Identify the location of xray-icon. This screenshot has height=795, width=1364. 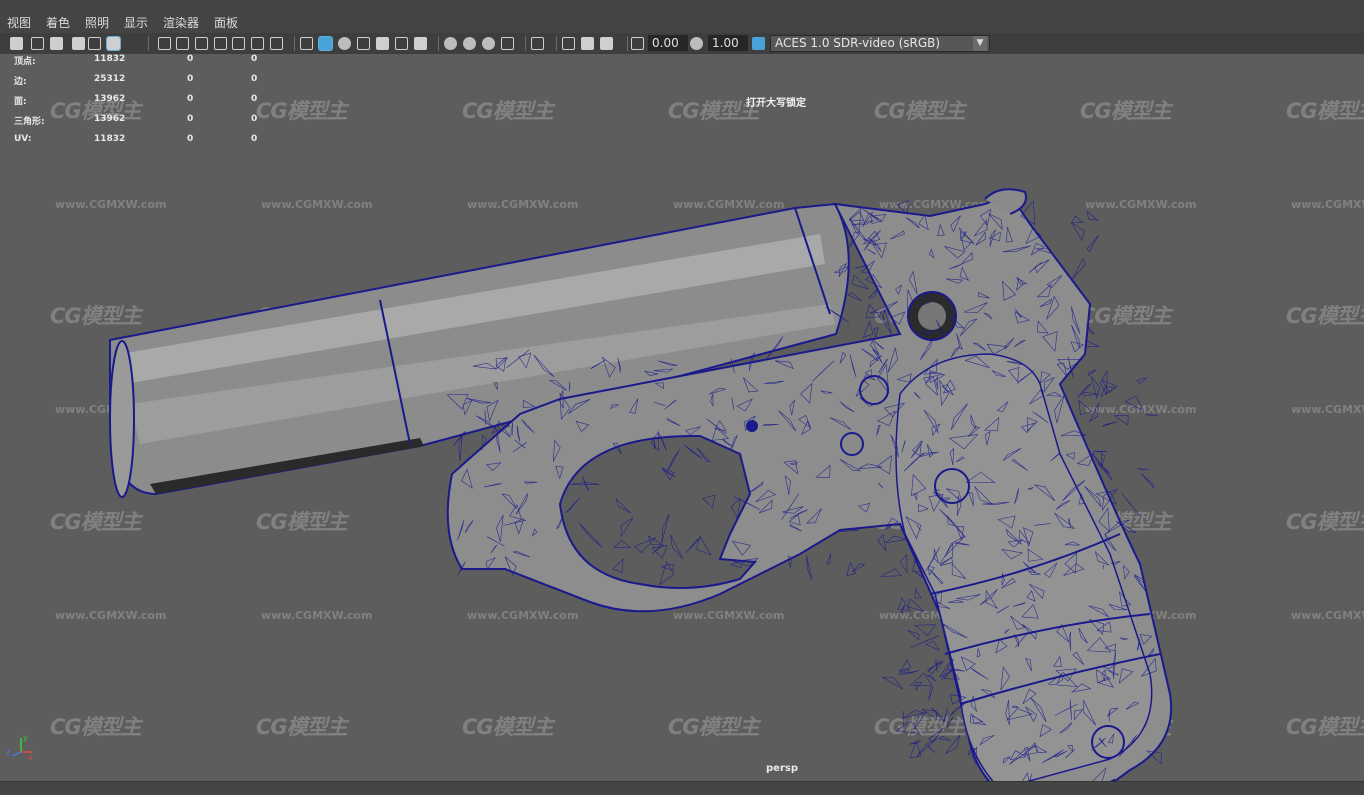
(382, 43).